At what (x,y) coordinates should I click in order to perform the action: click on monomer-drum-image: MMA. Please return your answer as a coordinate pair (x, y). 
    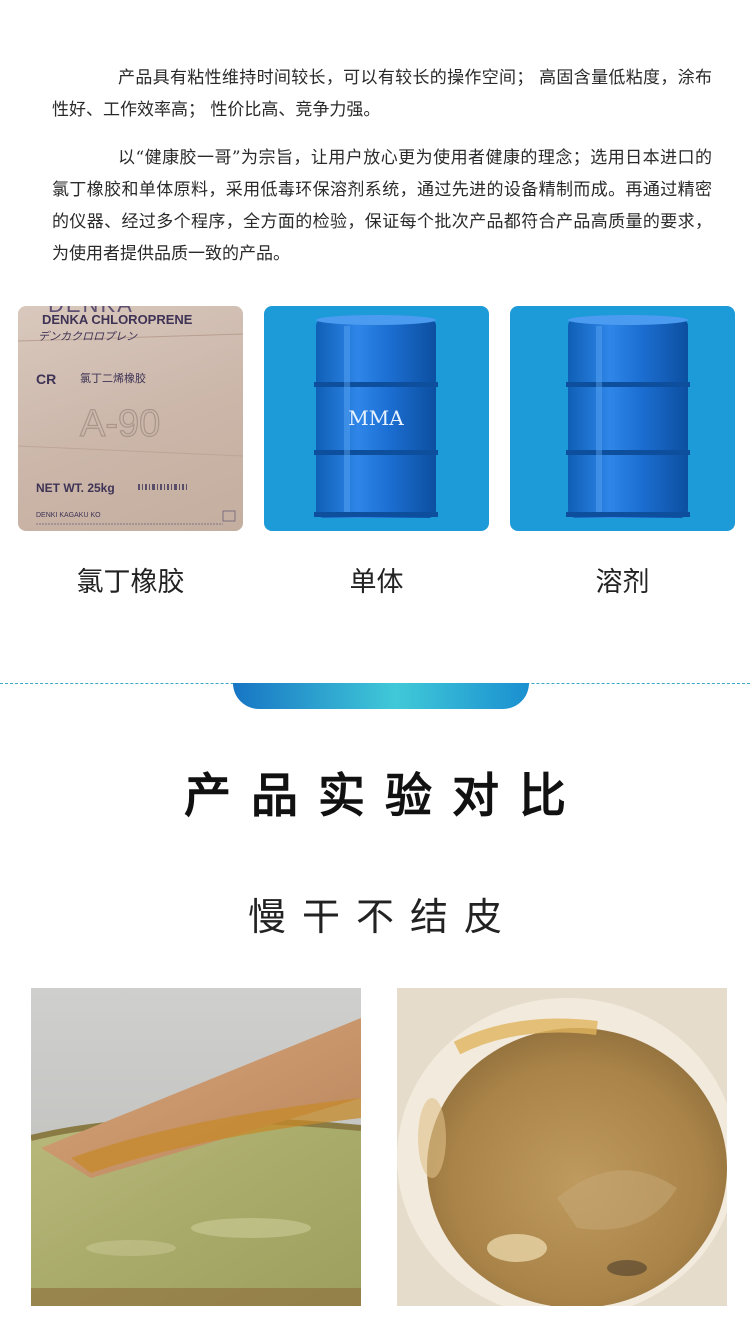
    Looking at the image, I should click on (376, 418).